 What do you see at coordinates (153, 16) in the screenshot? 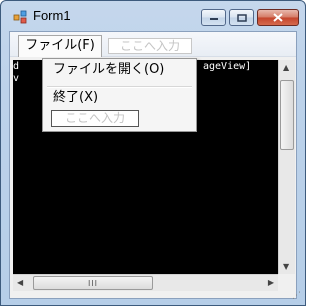
I see `title-bar: Form1` at bounding box center [153, 16].